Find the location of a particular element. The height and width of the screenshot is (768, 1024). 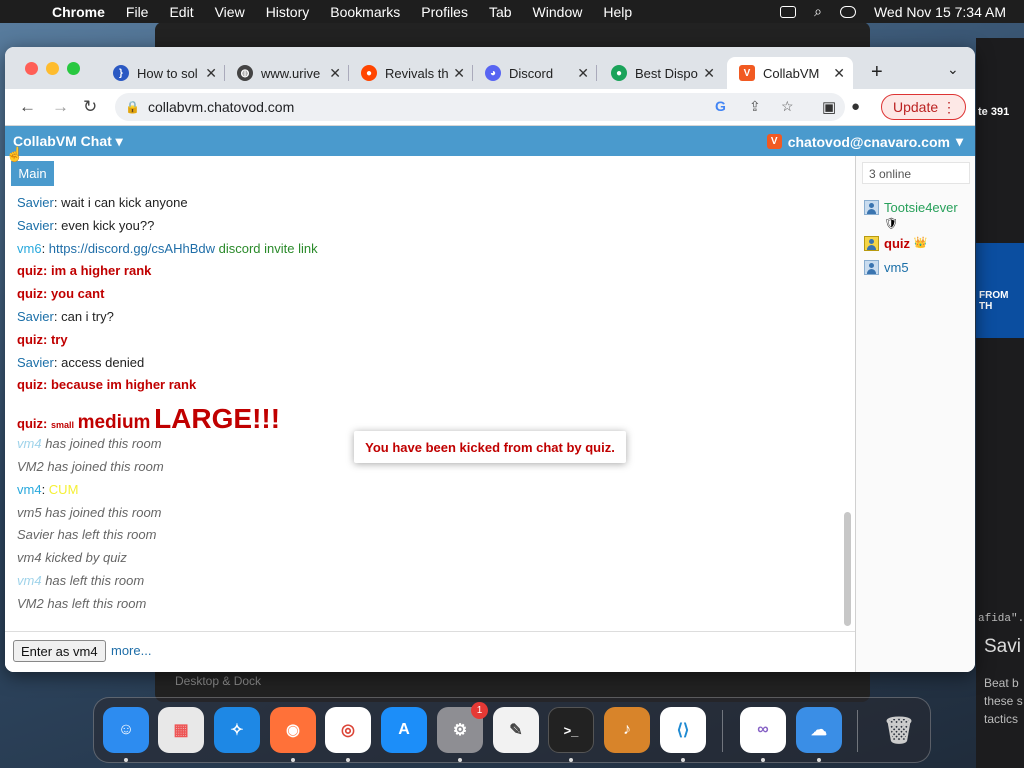

update-button: Update ⋮ is located at coordinates (923, 107).